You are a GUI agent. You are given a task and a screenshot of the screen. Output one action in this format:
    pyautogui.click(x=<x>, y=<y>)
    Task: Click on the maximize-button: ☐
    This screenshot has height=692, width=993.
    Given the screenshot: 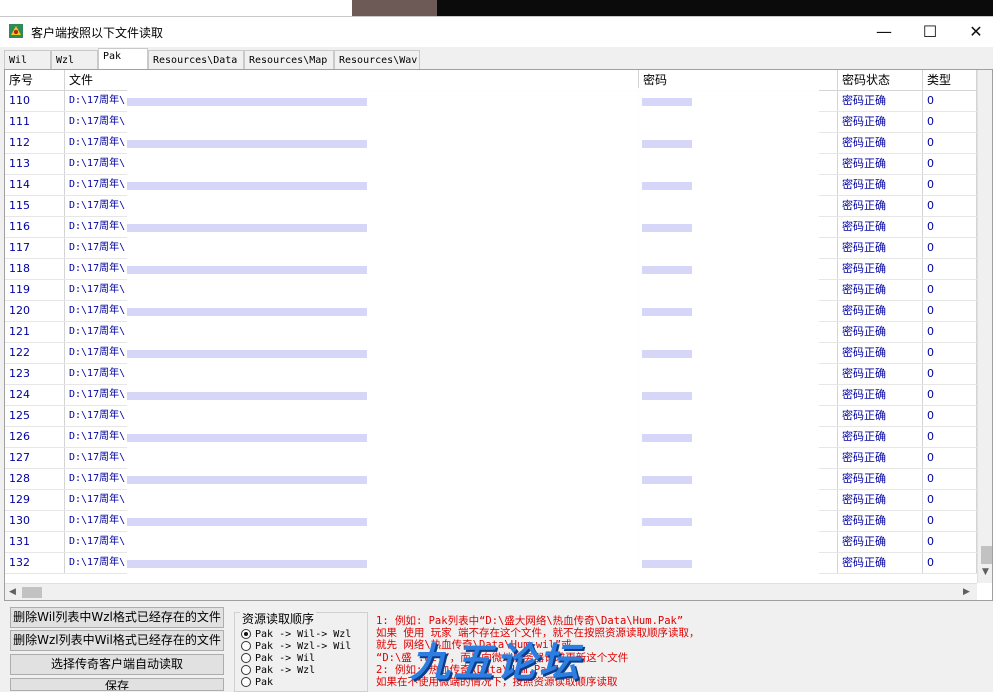 What is the action you would take?
    pyautogui.click(x=930, y=32)
    